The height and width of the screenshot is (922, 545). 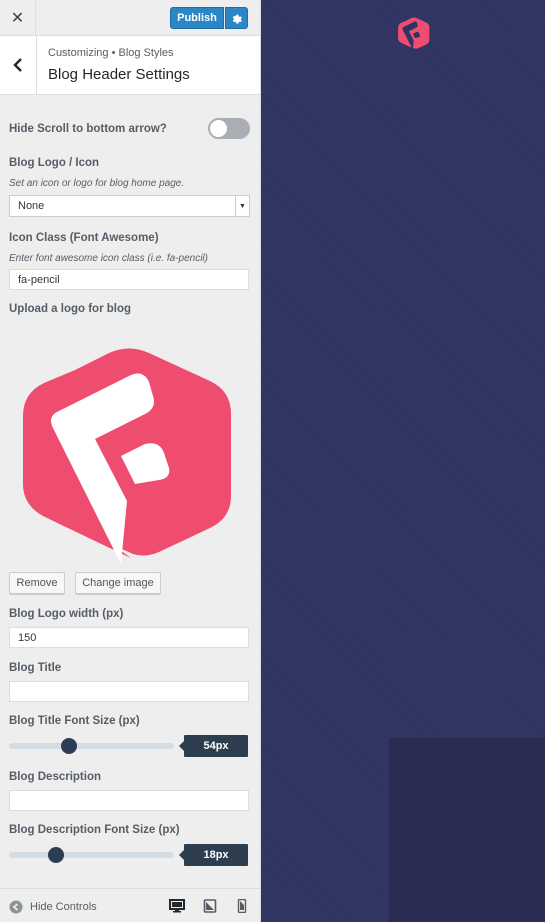 I want to click on desc-font-size-value: 18px, so click(x=213, y=855).